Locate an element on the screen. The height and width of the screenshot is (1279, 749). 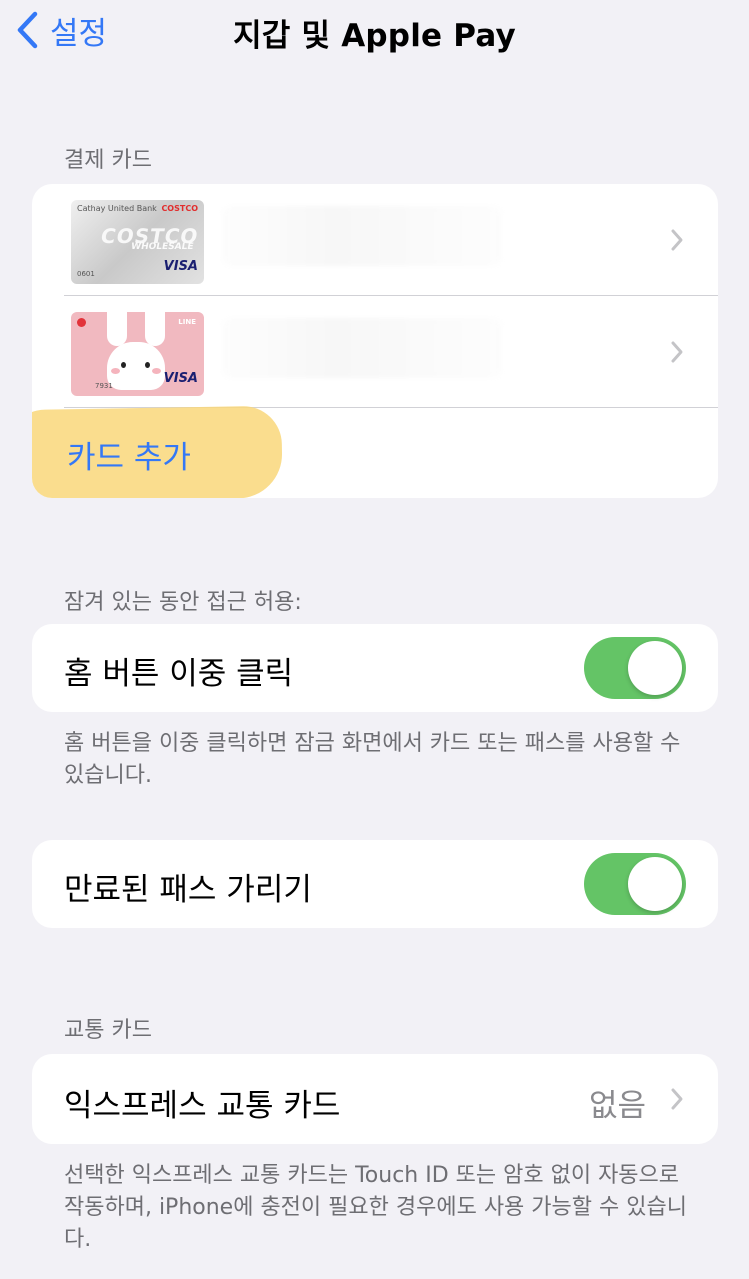
section-header-locked-access: 잠겨 있는 동안 접근 허용: is located at coordinates (183, 602).